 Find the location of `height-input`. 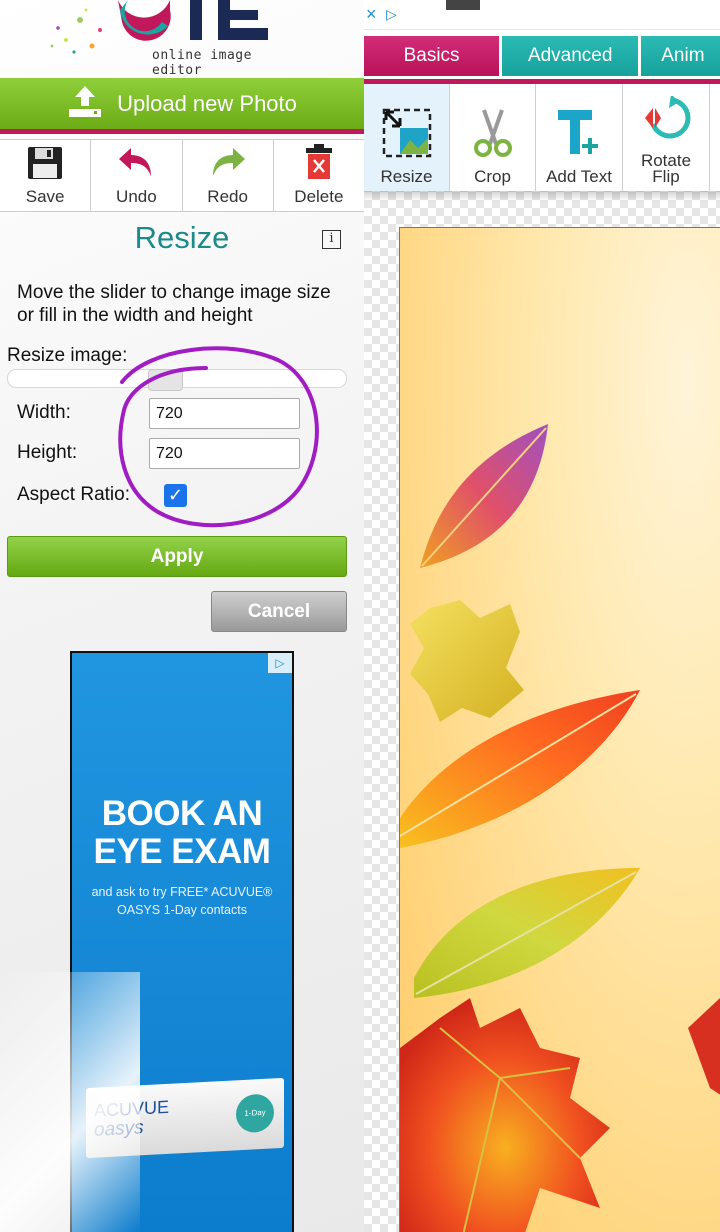

height-input is located at coordinates (224, 453).